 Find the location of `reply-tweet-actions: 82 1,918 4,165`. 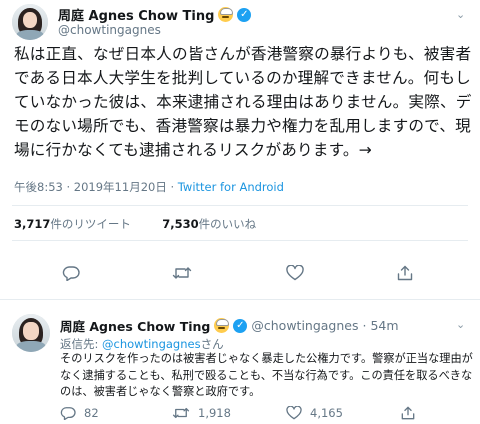

reply-tweet-actions: 82 1,918 4,165 is located at coordinates (265, 413).